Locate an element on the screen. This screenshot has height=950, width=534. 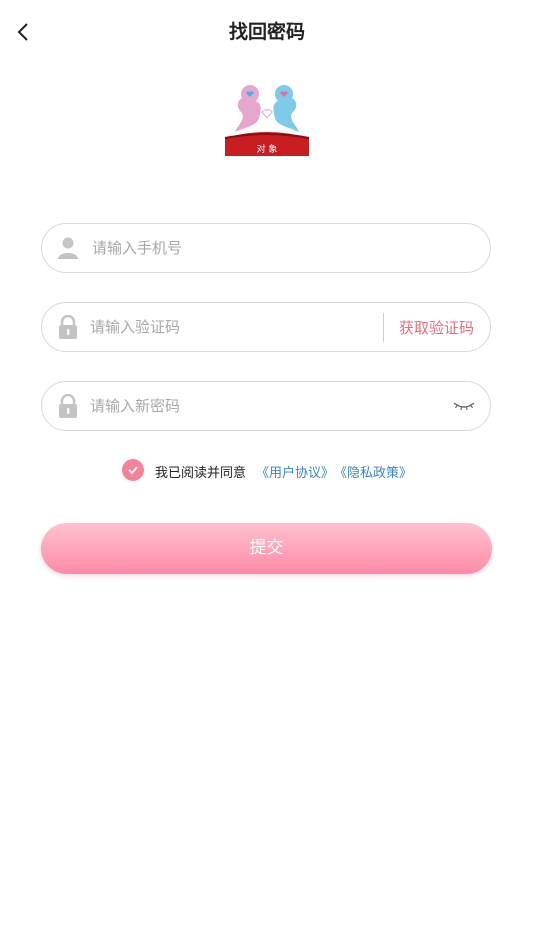
submit-button: 提交 is located at coordinates (266, 548).